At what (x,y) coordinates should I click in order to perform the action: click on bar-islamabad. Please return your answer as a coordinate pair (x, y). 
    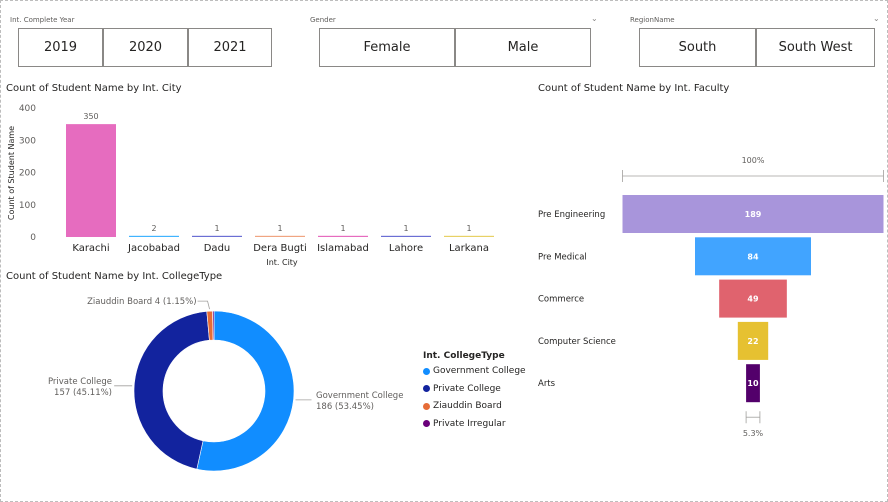
    Looking at the image, I should click on (343, 236).